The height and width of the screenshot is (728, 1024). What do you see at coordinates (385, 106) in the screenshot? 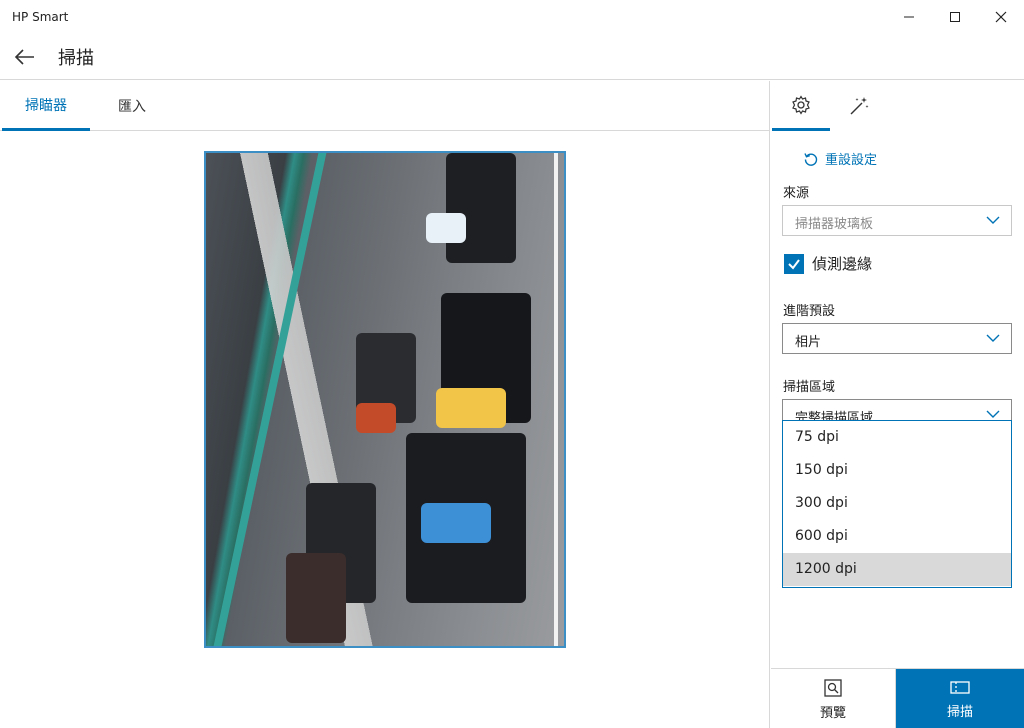
I see `source-tabs: 掃瞄器 匯入` at bounding box center [385, 106].